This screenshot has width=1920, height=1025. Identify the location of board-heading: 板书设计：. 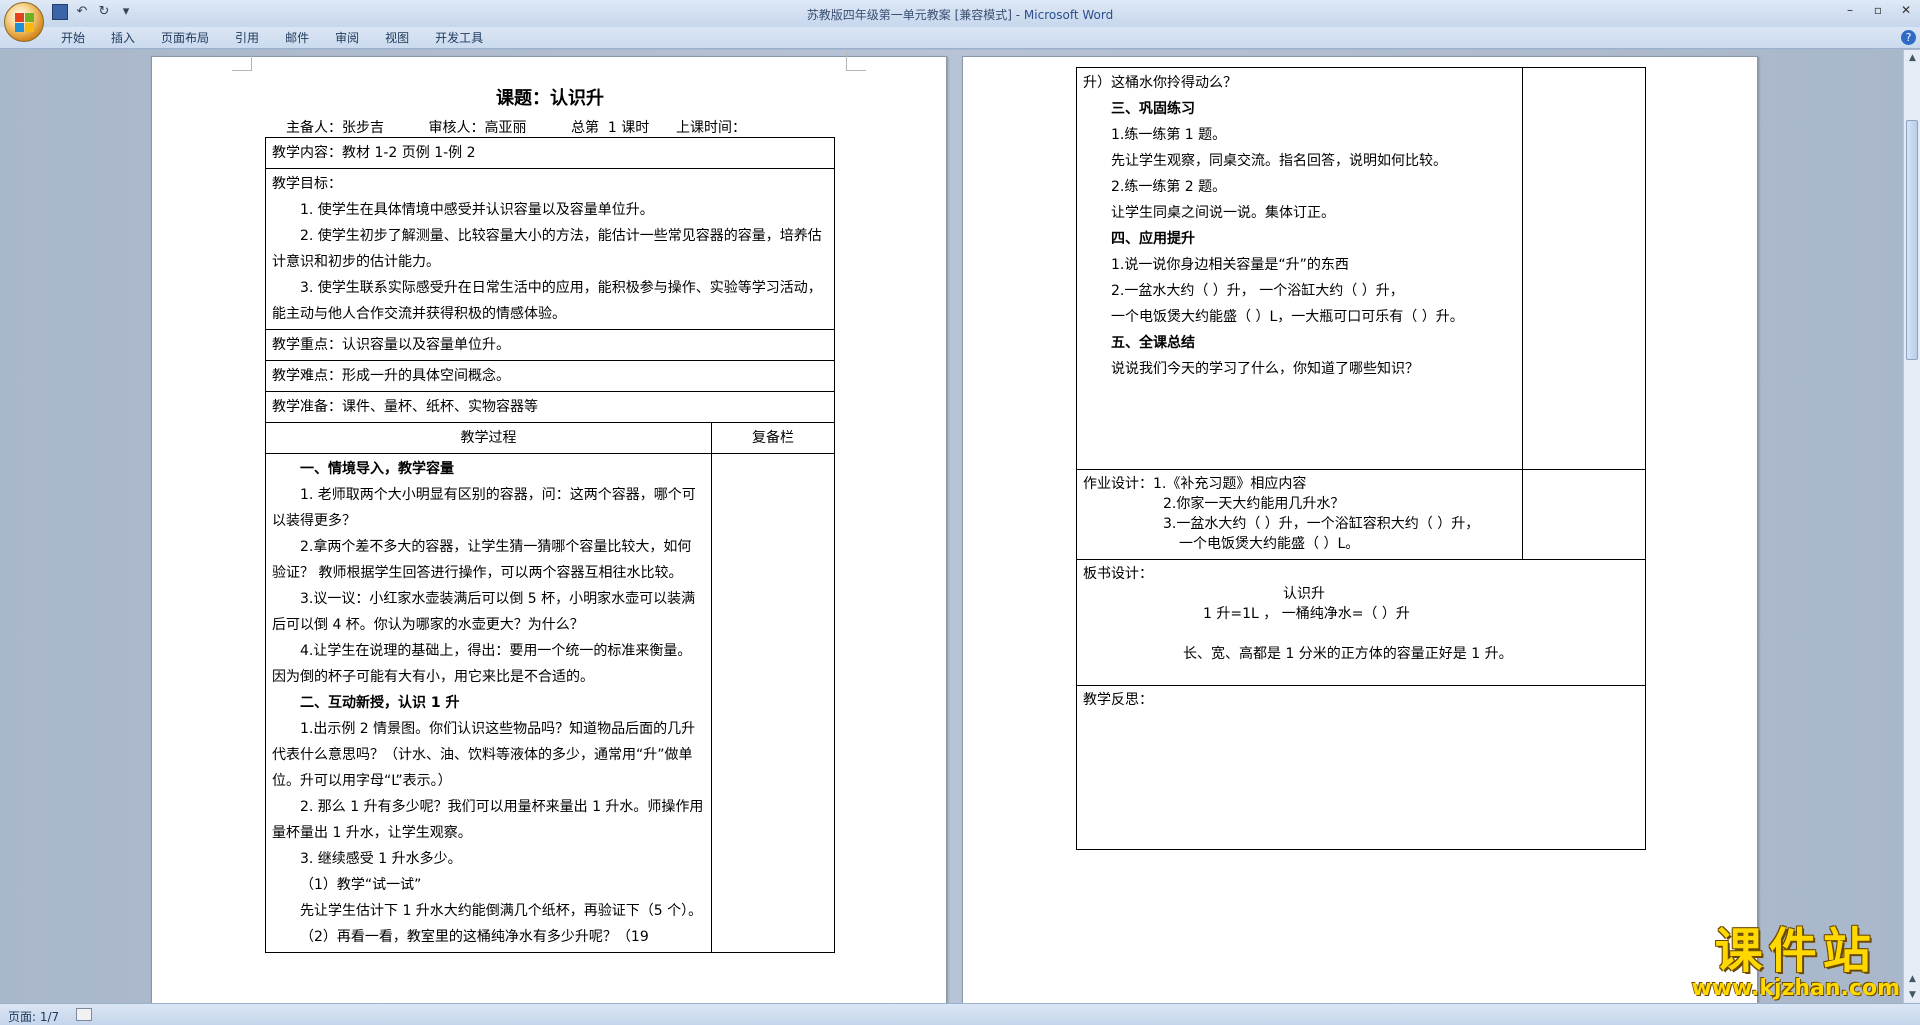
(1118, 574).